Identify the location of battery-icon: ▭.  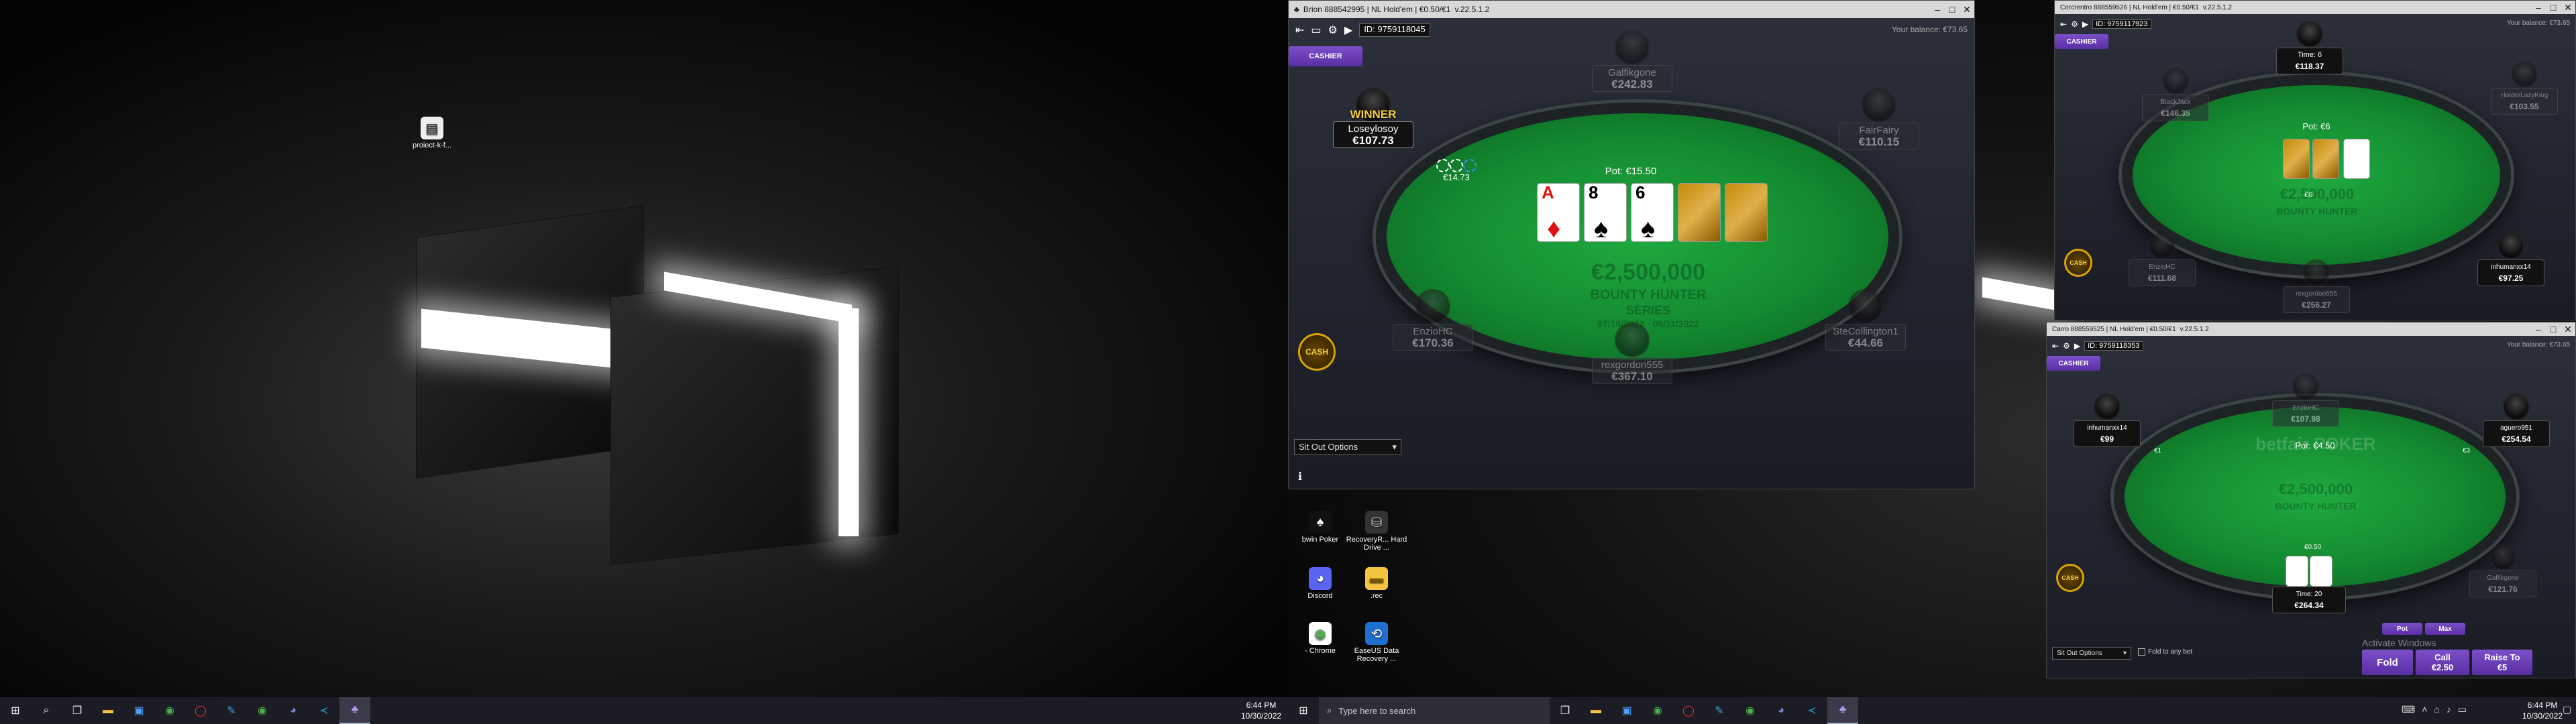
(2462, 710).